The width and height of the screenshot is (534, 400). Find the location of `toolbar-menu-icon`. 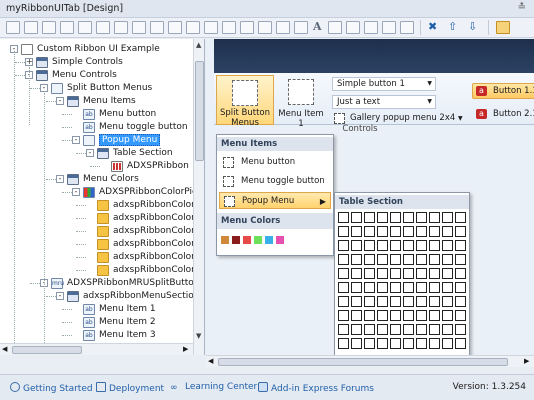

toolbar-menu-icon is located at coordinates (175, 27).